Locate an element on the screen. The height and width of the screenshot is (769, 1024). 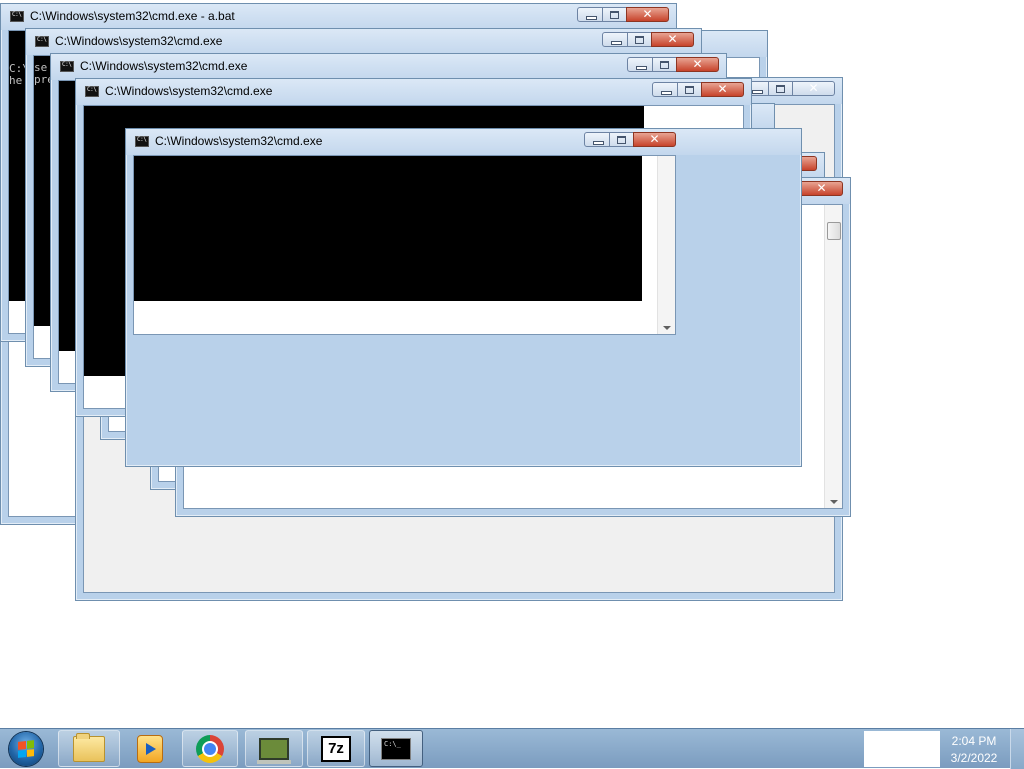
7zip-icon: 7z is located at coordinates (336, 748).